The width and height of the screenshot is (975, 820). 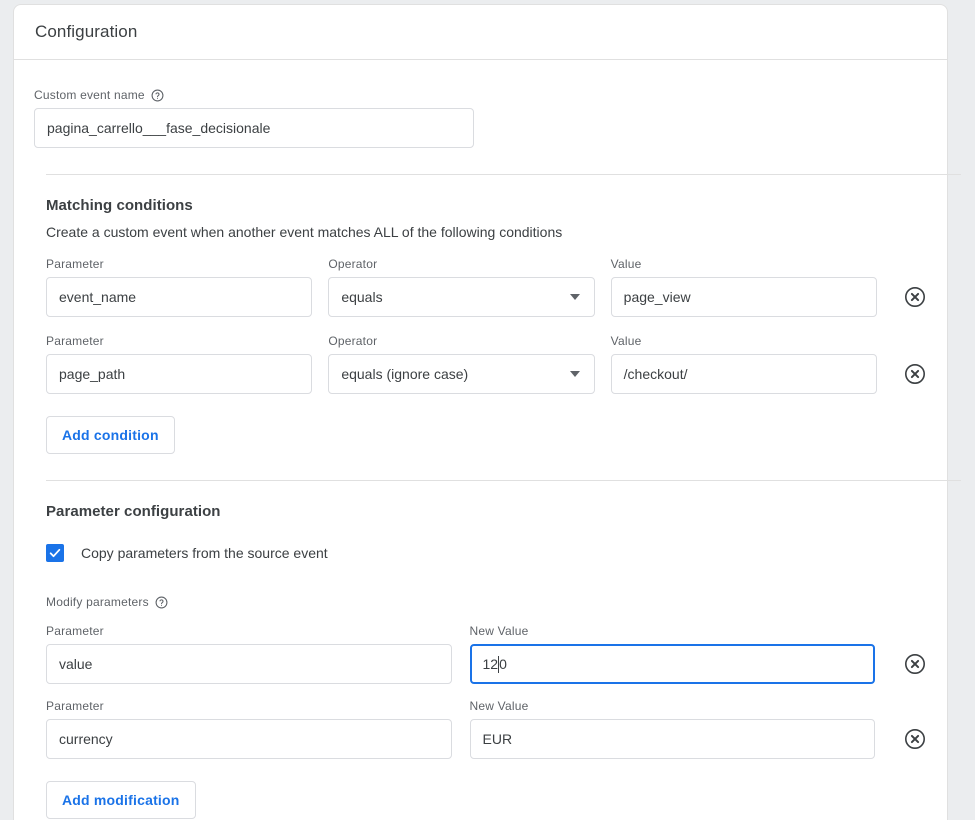 I want to click on modification-parameter-group: Parameter currency, so click(x=249, y=729).